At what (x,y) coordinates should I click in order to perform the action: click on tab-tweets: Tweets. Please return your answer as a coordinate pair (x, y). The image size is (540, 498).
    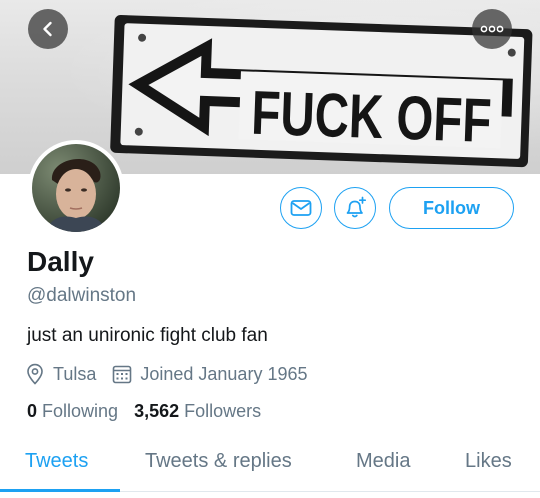
    Looking at the image, I should click on (56, 461).